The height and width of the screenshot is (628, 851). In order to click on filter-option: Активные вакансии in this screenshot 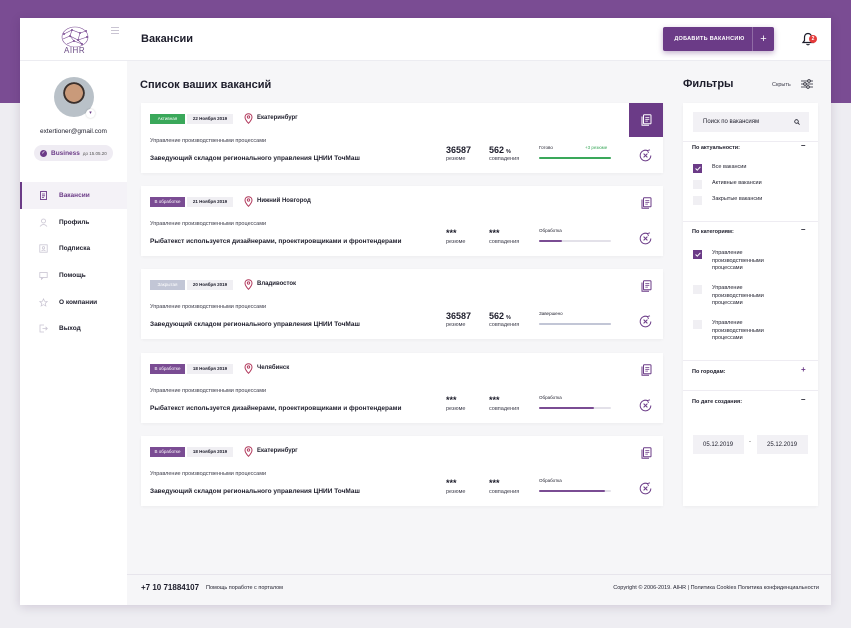, I will do `click(739, 184)`.